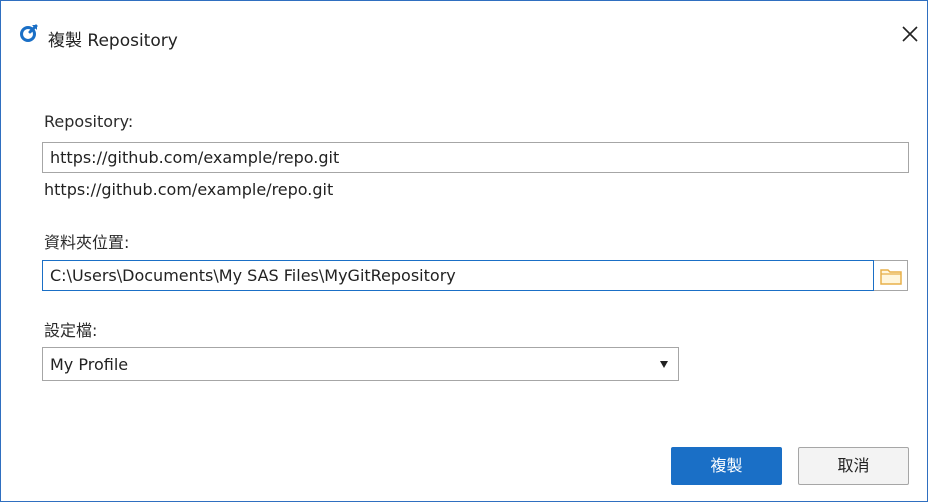 The width and height of the screenshot is (928, 502). Describe the element at coordinates (726, 466) in the screenshot. I see `clone-button: 複製` at that location.